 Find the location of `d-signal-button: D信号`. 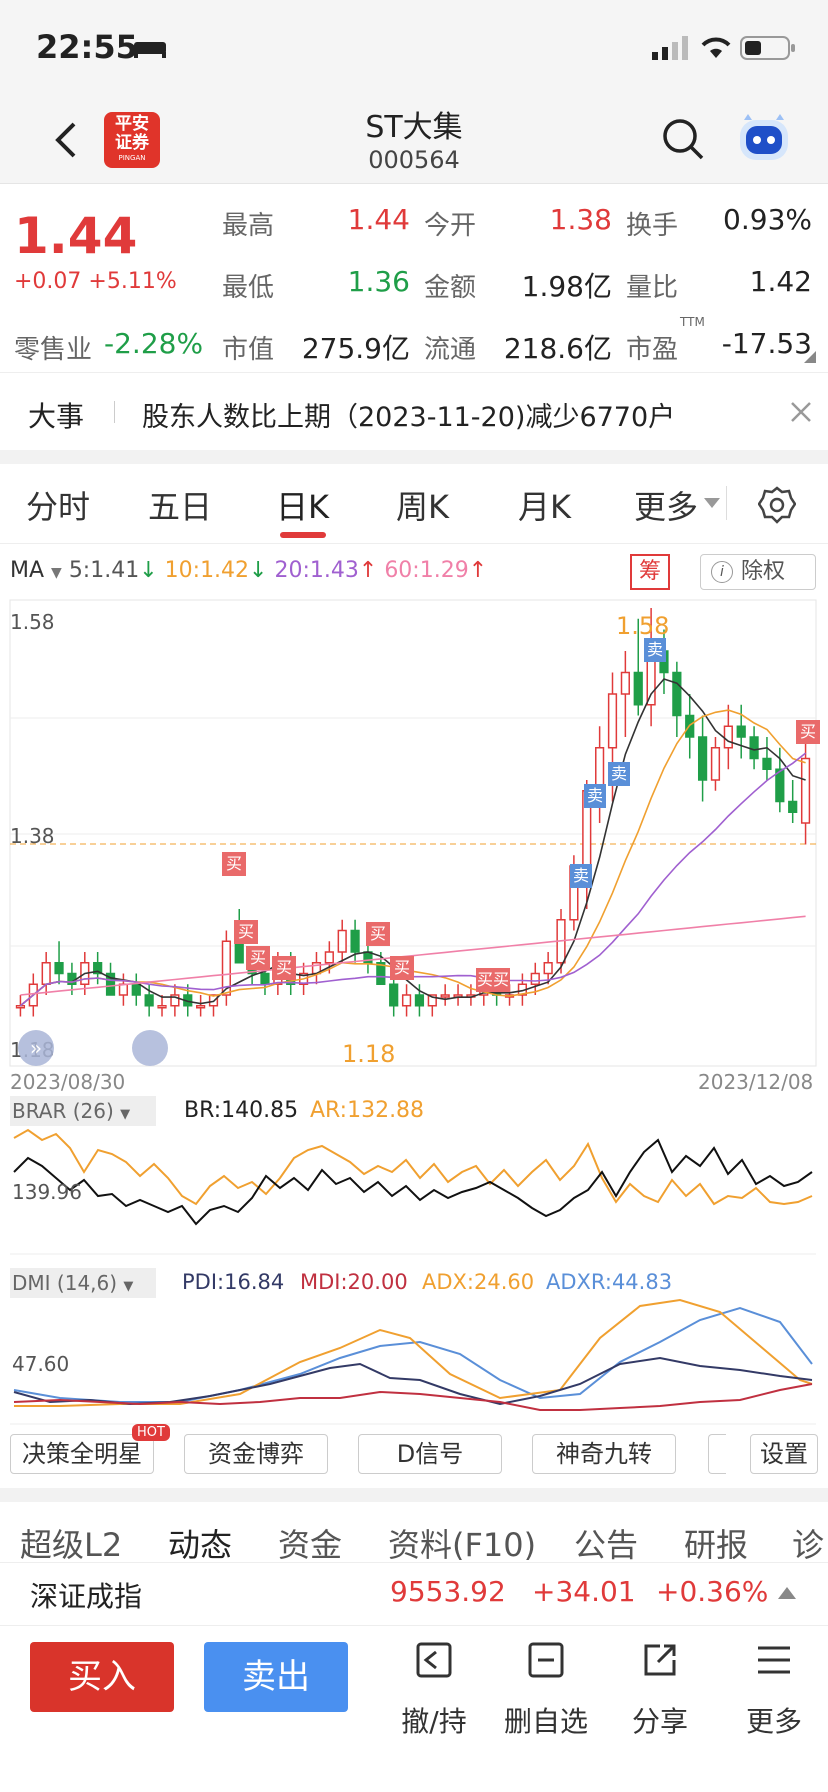

d-signal-button: D信号 is located at coordinates (430, 1454).